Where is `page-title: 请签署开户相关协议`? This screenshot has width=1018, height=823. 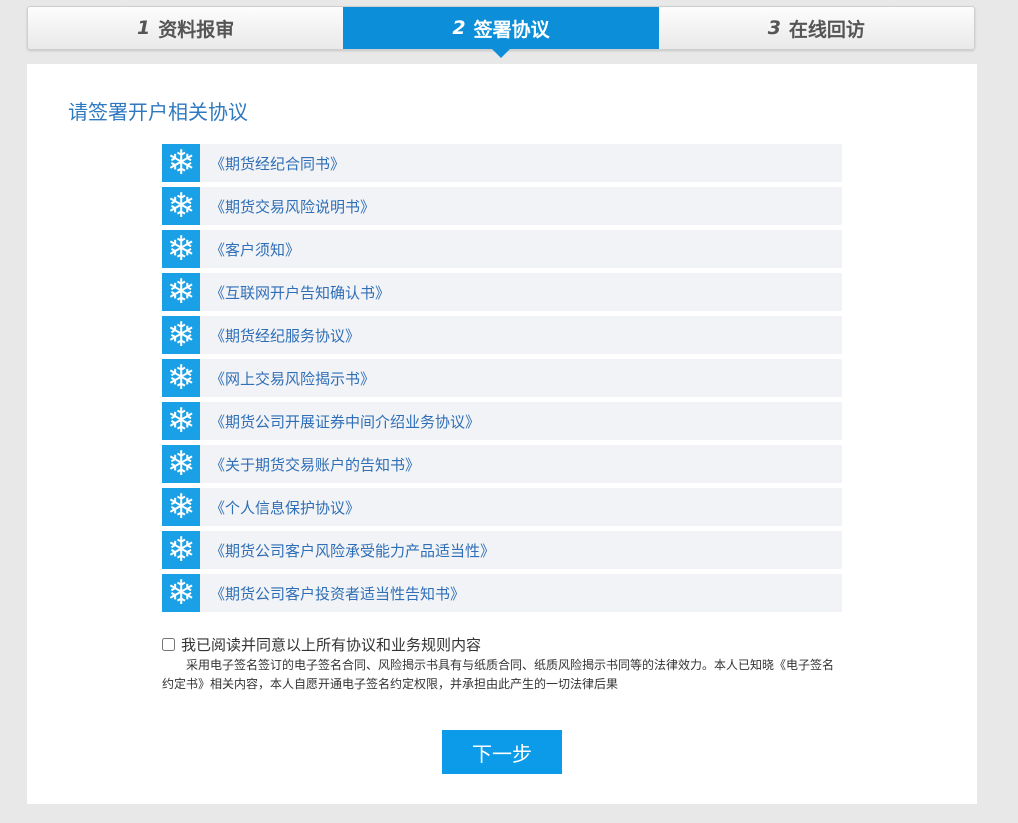 page-title: 请签署开户相关协议 is located at coordinates (158, 112).